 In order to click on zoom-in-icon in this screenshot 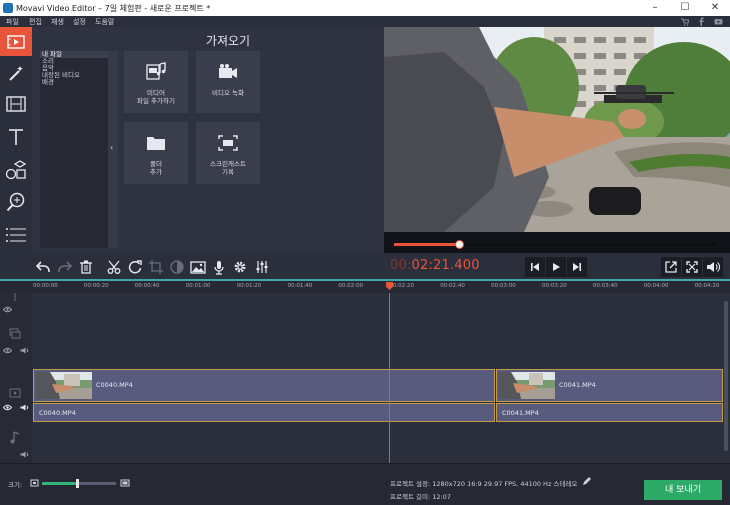, I will do `click(125, 483)`.